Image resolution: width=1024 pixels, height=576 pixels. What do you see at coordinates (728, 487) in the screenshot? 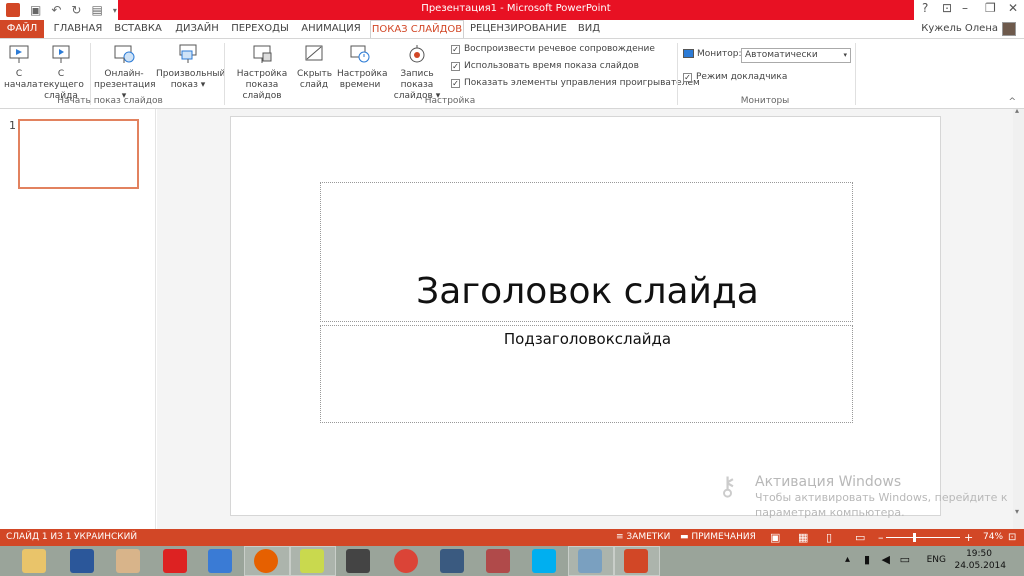
I see `key-icon: ⚷` at bounding box center [728, 487].